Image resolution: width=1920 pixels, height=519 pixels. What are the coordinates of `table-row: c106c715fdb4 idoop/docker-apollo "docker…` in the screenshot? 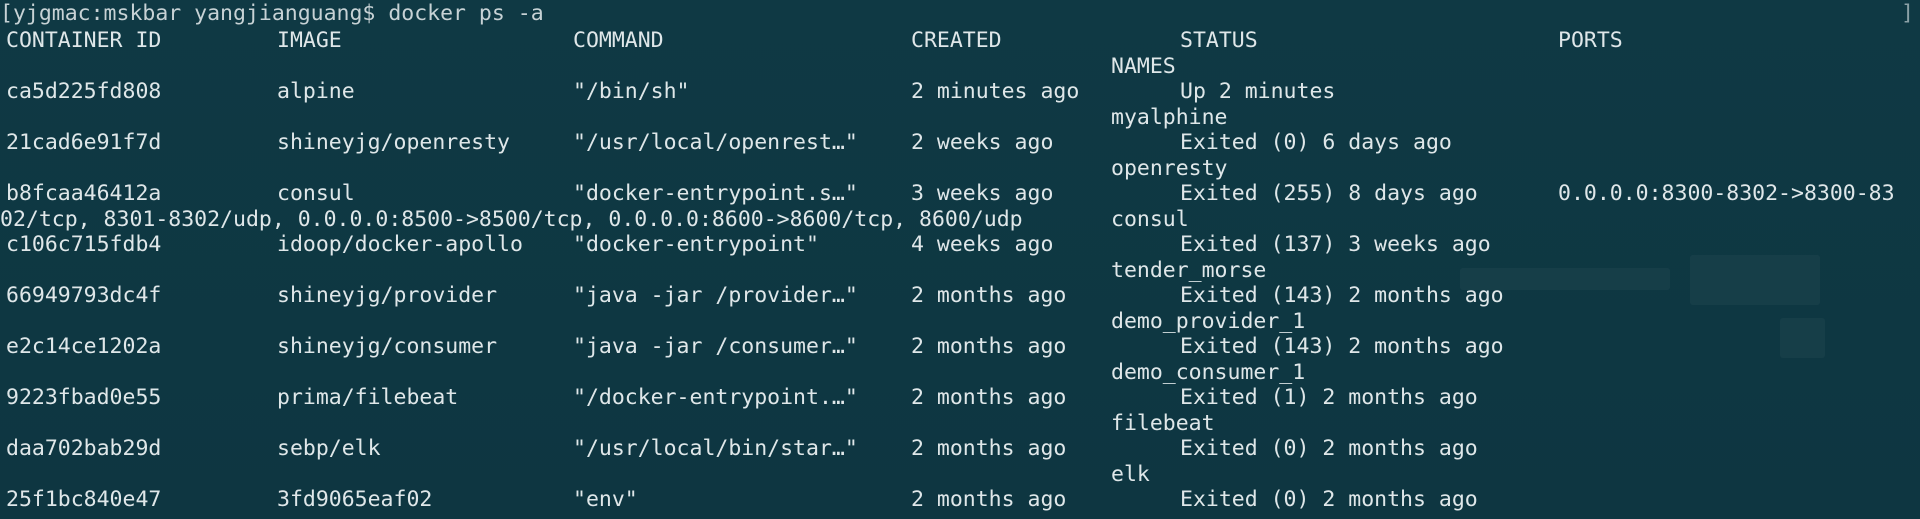 It's located at (960, 244).